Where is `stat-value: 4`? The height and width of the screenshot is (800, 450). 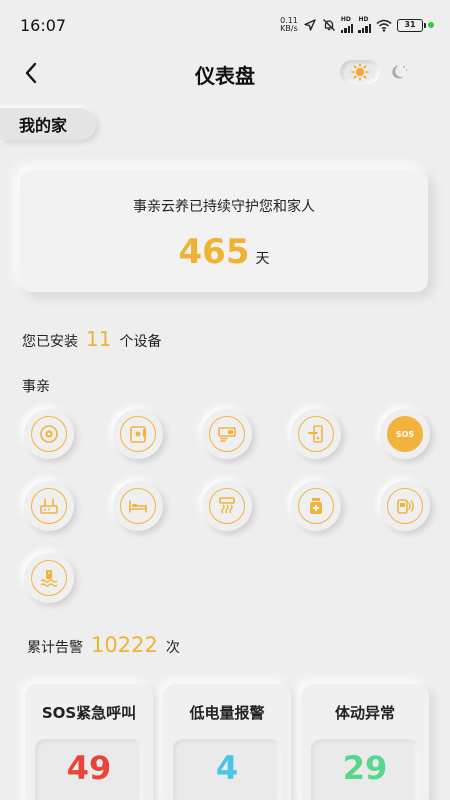 stat-value: 4 is located at coordinates (227, 768).